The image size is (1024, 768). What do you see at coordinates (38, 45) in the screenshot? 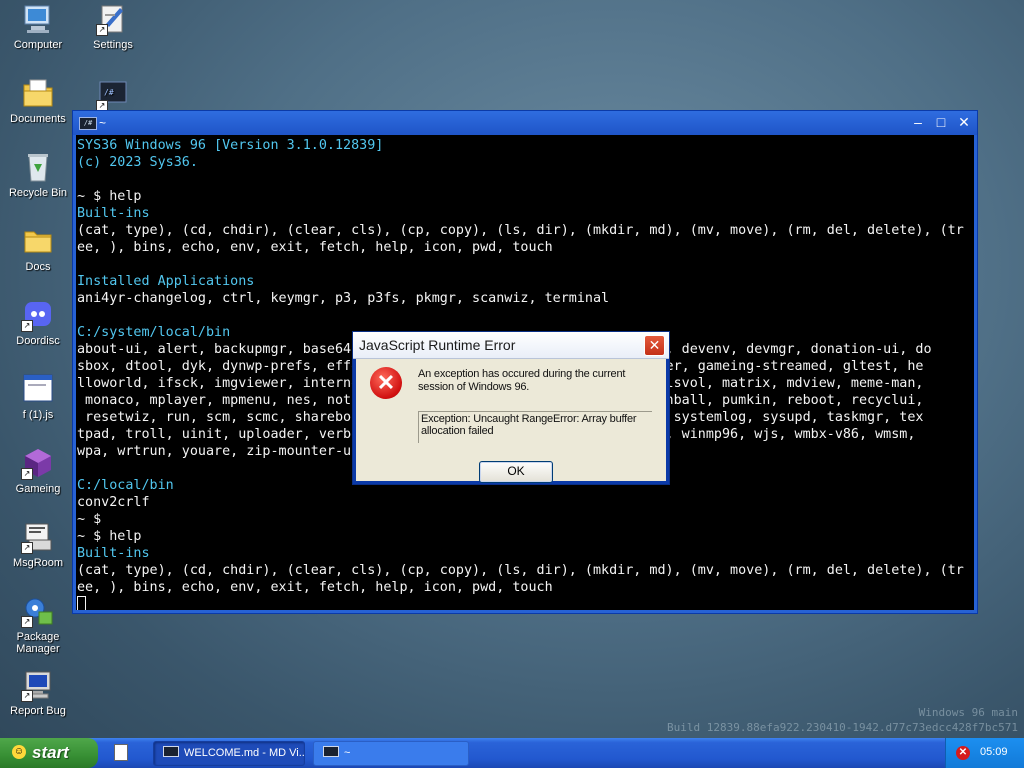
I see `desktop-icon-label: Computer` at bounding box center [38, 45].